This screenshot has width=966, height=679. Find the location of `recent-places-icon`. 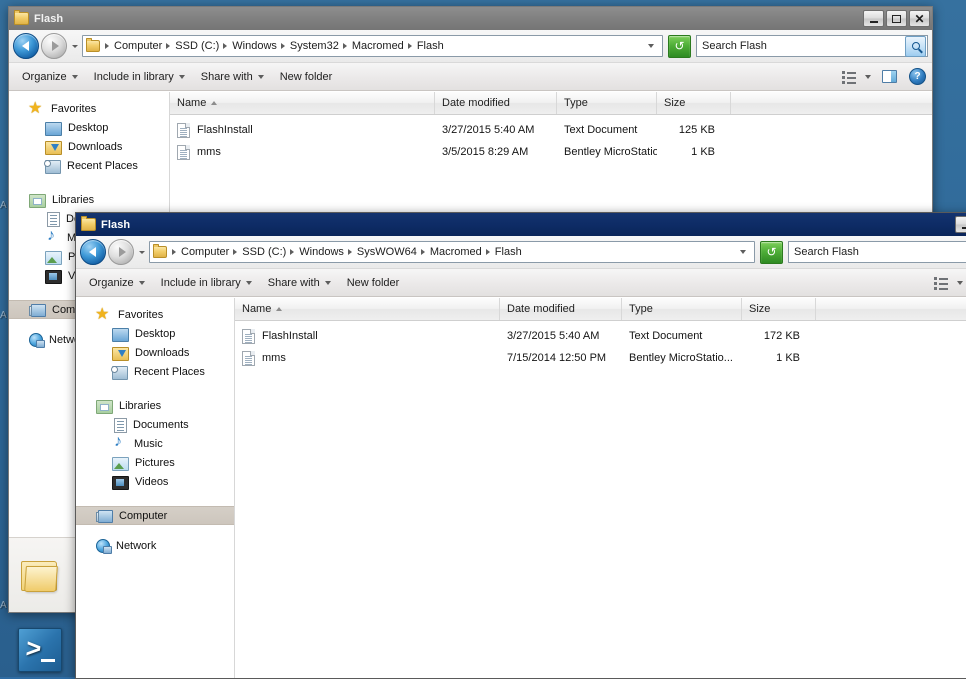

recent-places-icon is located at coordinates (52, 166).